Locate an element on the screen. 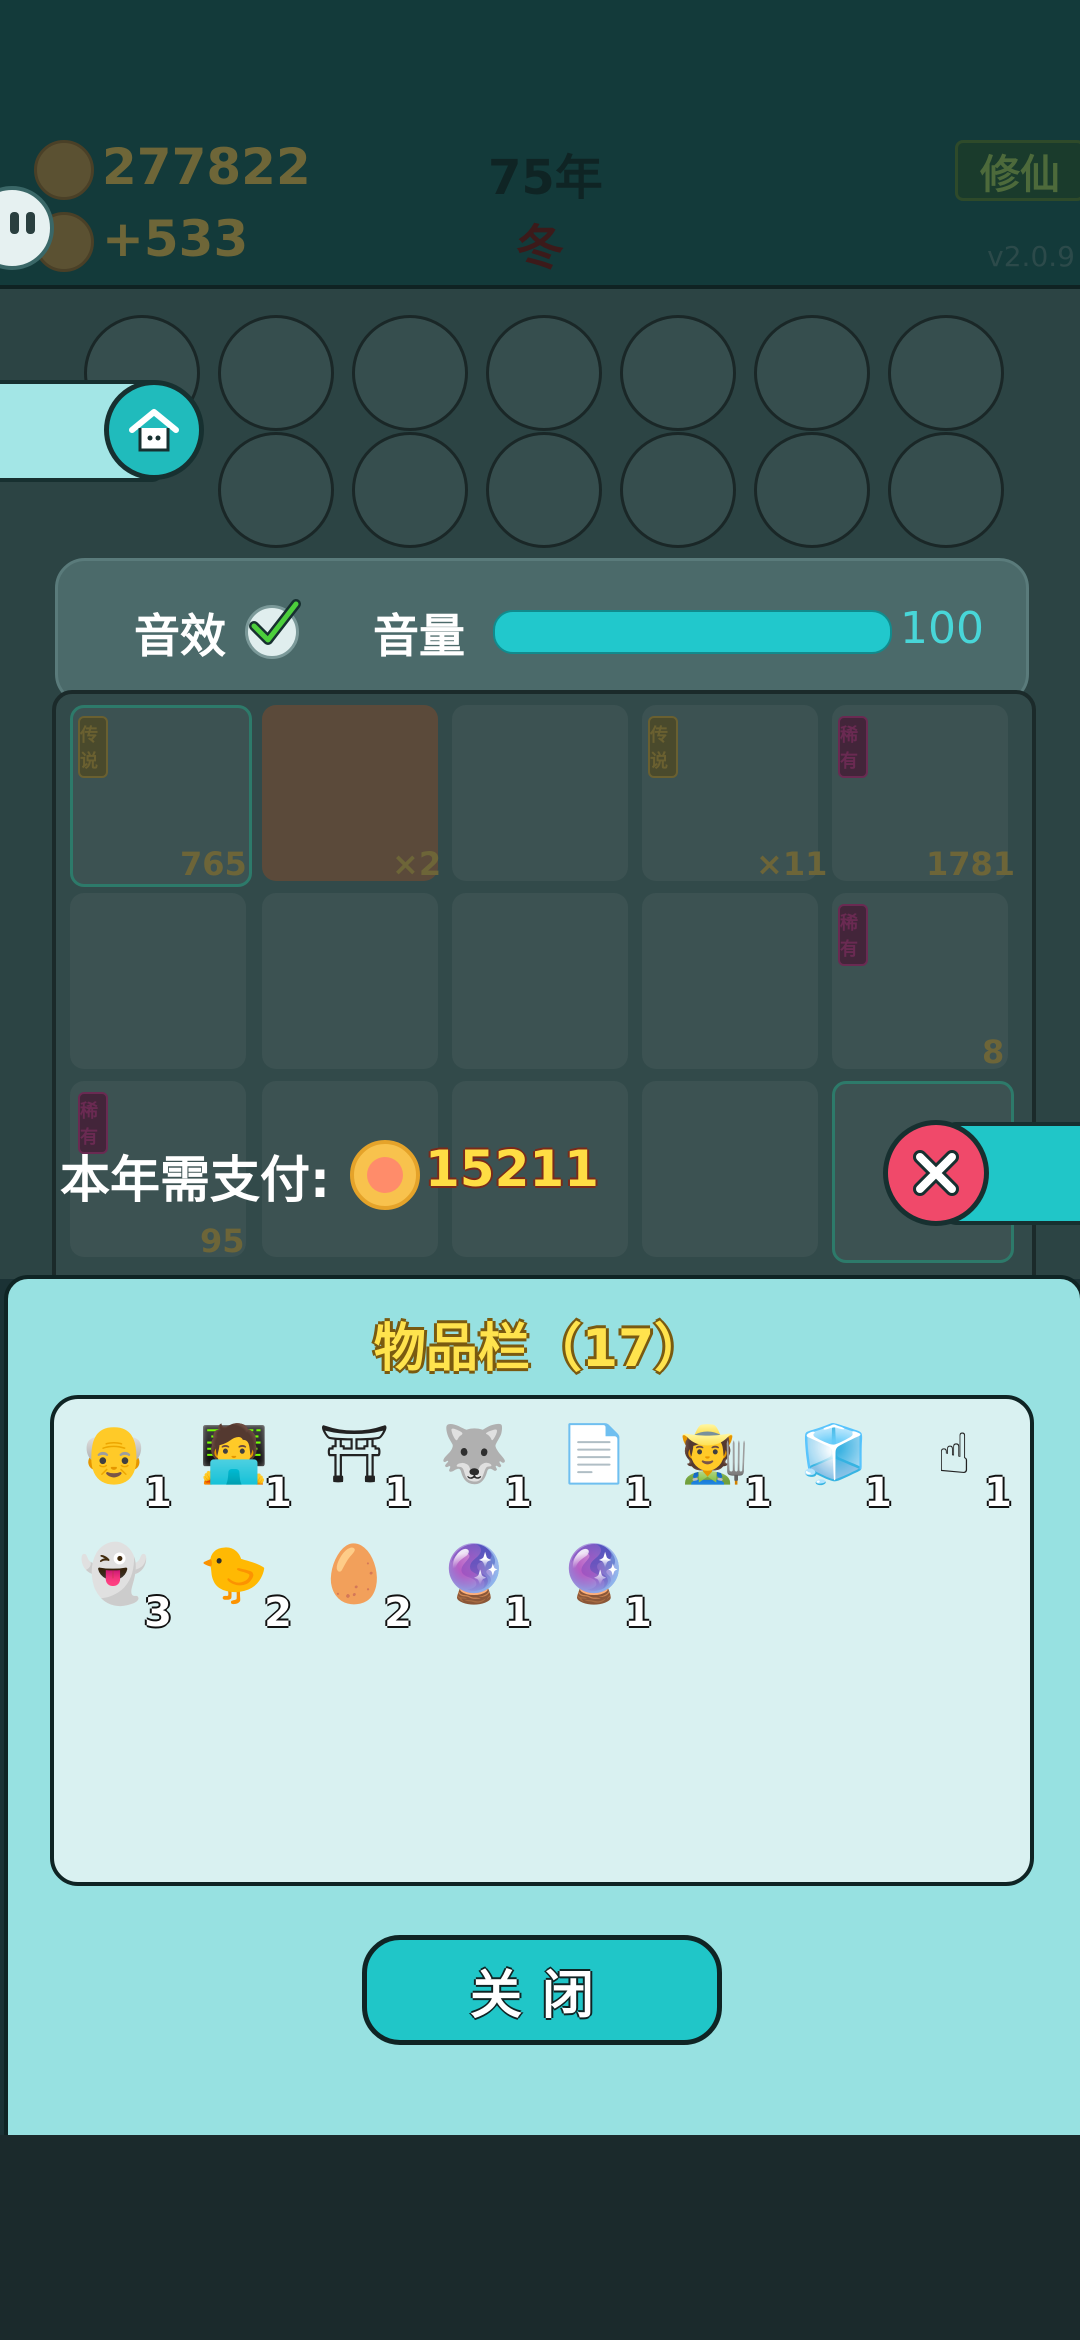 This screenshot has height=2340, width=1080. yearly-payment-amount: 15211 is located at coordinates (512, 1169).